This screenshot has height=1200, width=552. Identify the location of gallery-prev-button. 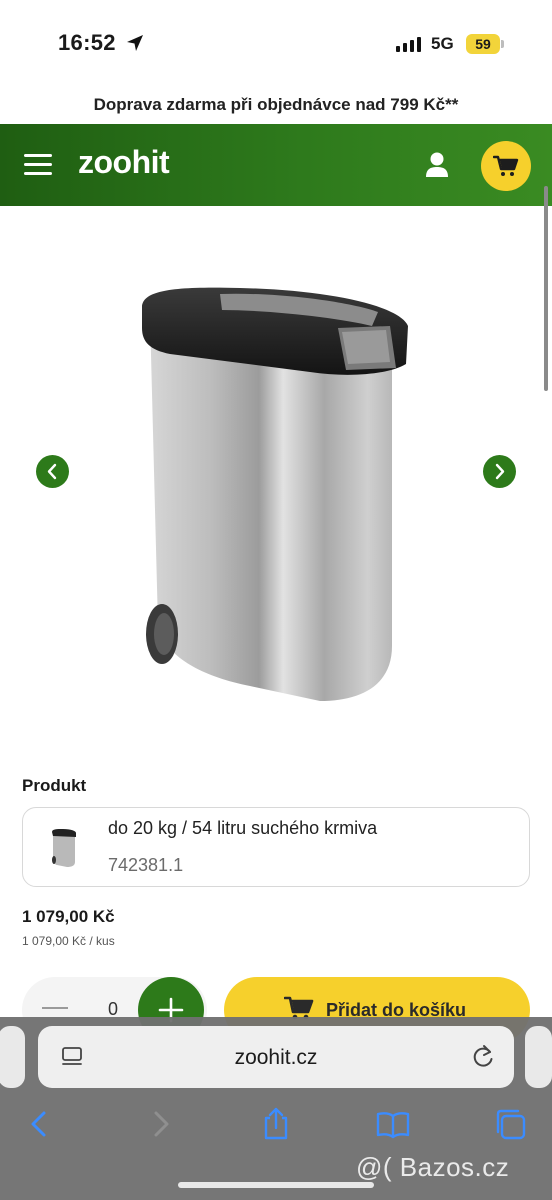
(52, 471).